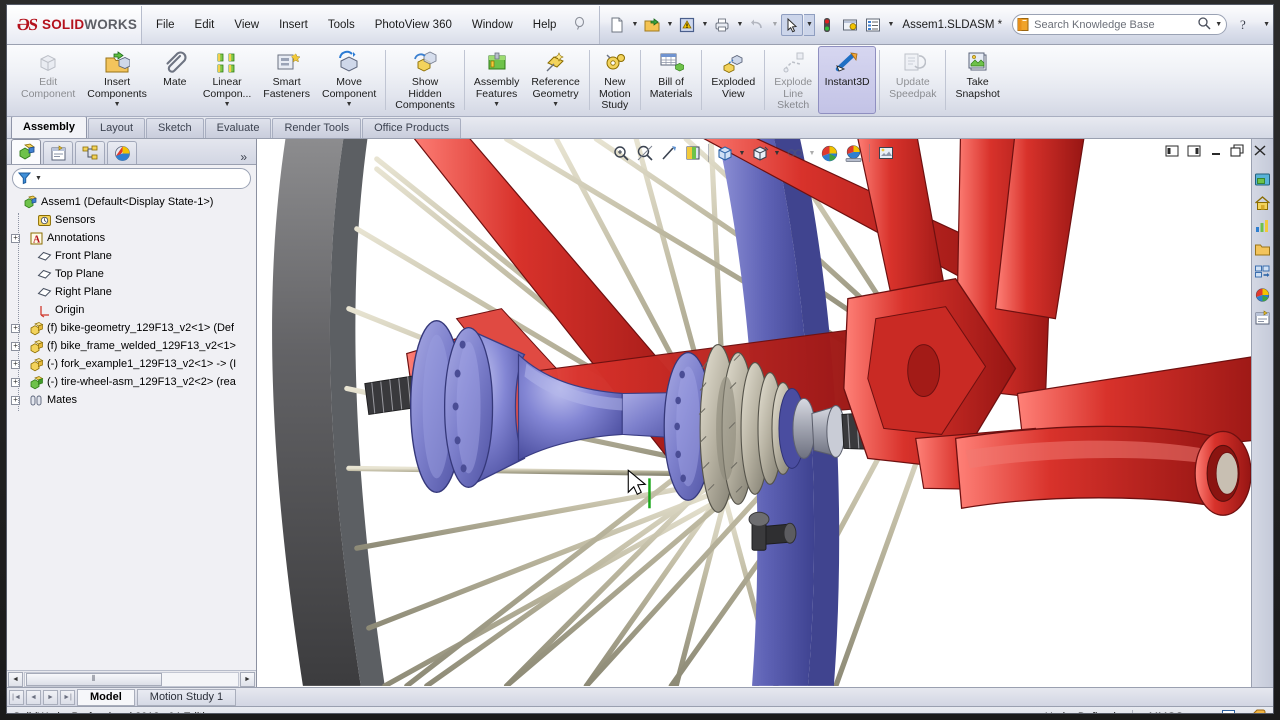 The image size is (1280, 720). Describe the element at coordinates (133, 238) in the screenshot. I see `tree-item-annotations: + A Annotations` at that location.